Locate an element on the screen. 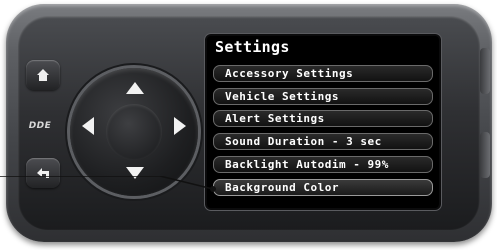 The width and height of the screenshot is (497, 250). menu-item-backlight-autodim: Backlight Autodim - 99% is located at coordinates (323, 164).